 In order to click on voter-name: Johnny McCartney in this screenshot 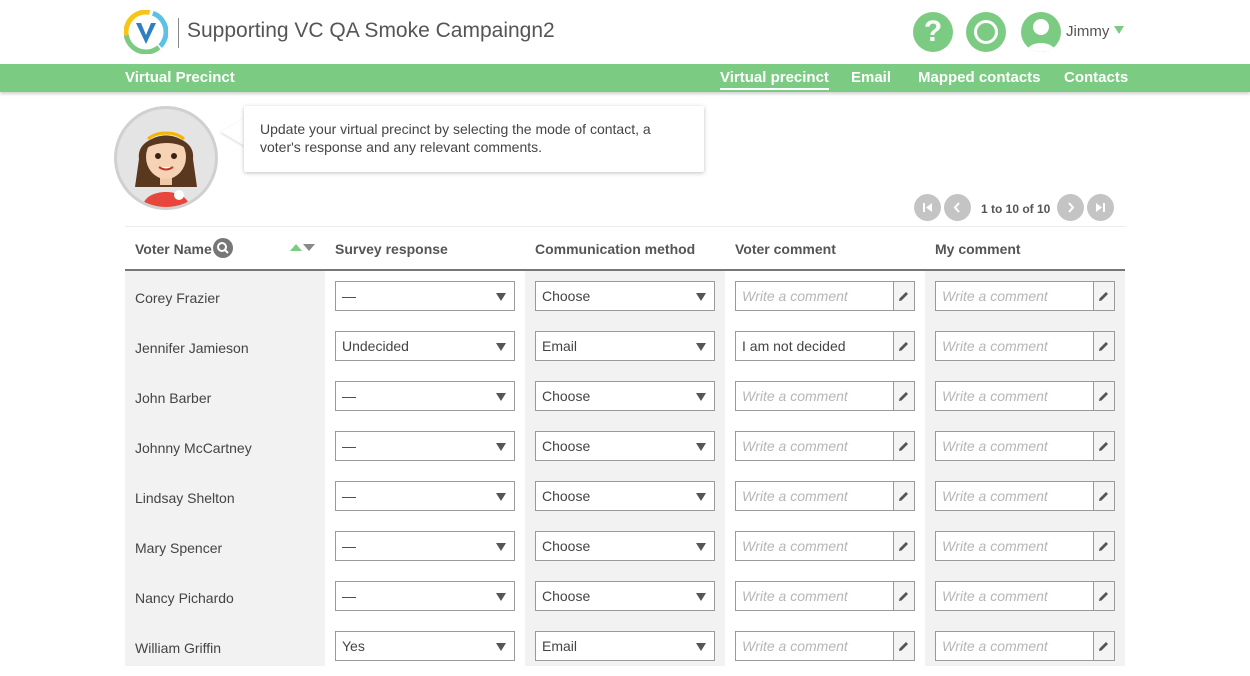, I will do `click(193, 448)`.